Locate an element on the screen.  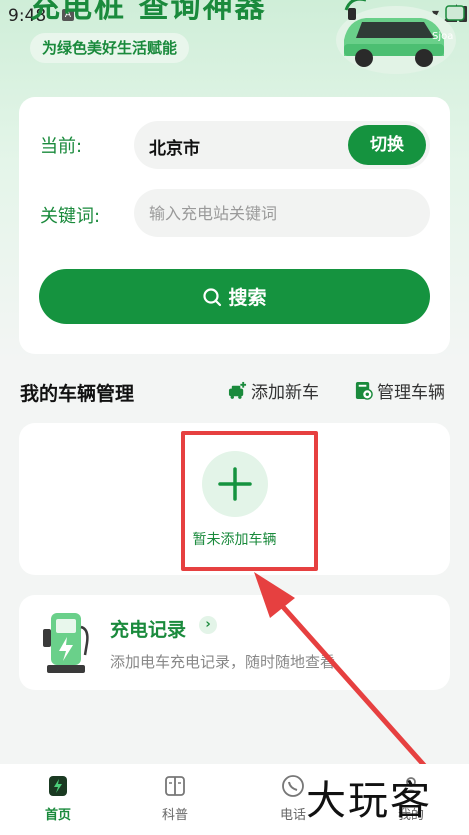
search-button-label: 搜索 is located at coordinates (247, 298).